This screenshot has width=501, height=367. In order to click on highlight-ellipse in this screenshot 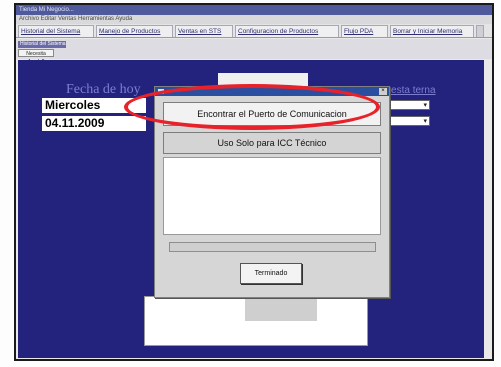, I will do `click(252, 107)`.